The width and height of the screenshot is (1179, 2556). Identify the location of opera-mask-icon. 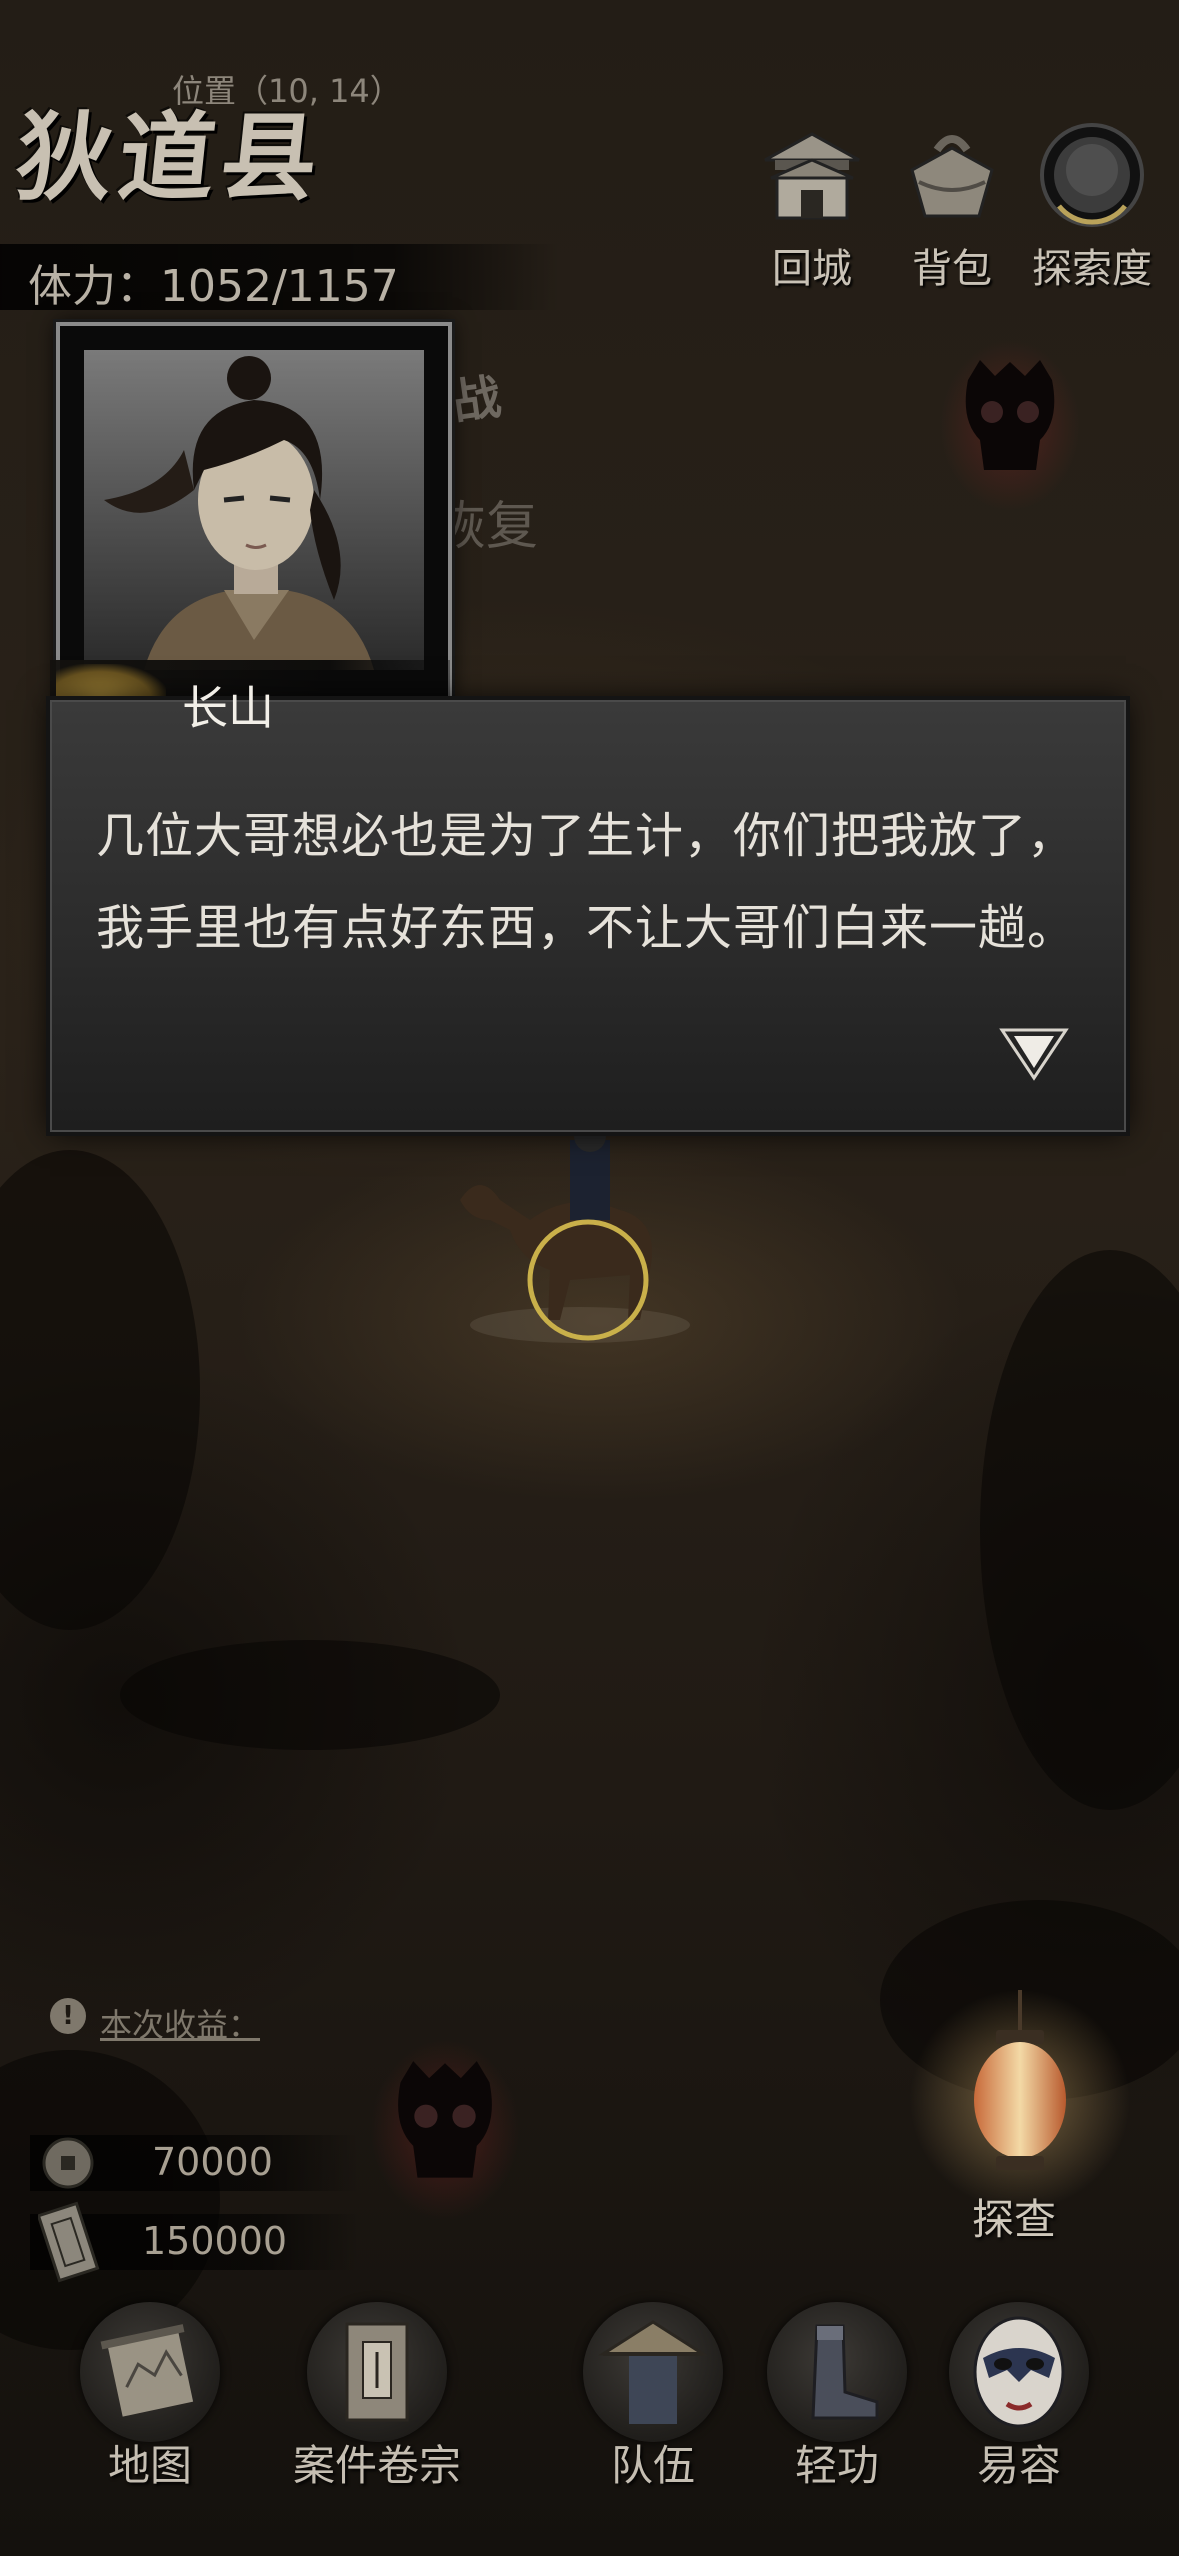
(1019, 2372).